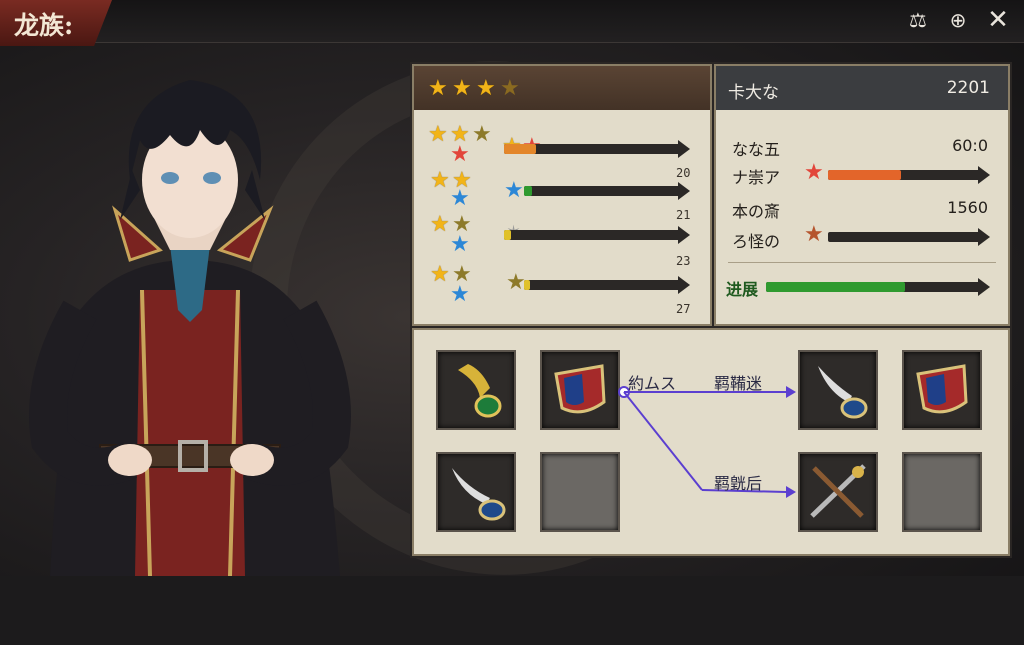  What do you see at coordinates (836, 287) in the screenshot?
I see `overall-progress-fill` at bounding box center [836, 287].